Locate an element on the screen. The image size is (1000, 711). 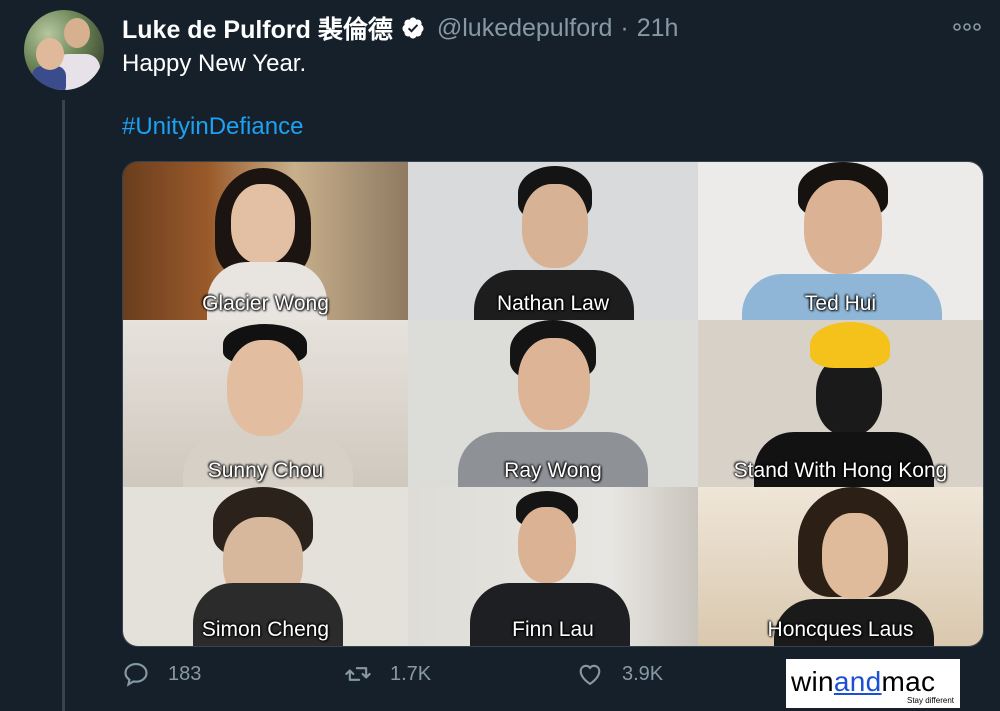
heart-icon is located at coordinates (590, 675).